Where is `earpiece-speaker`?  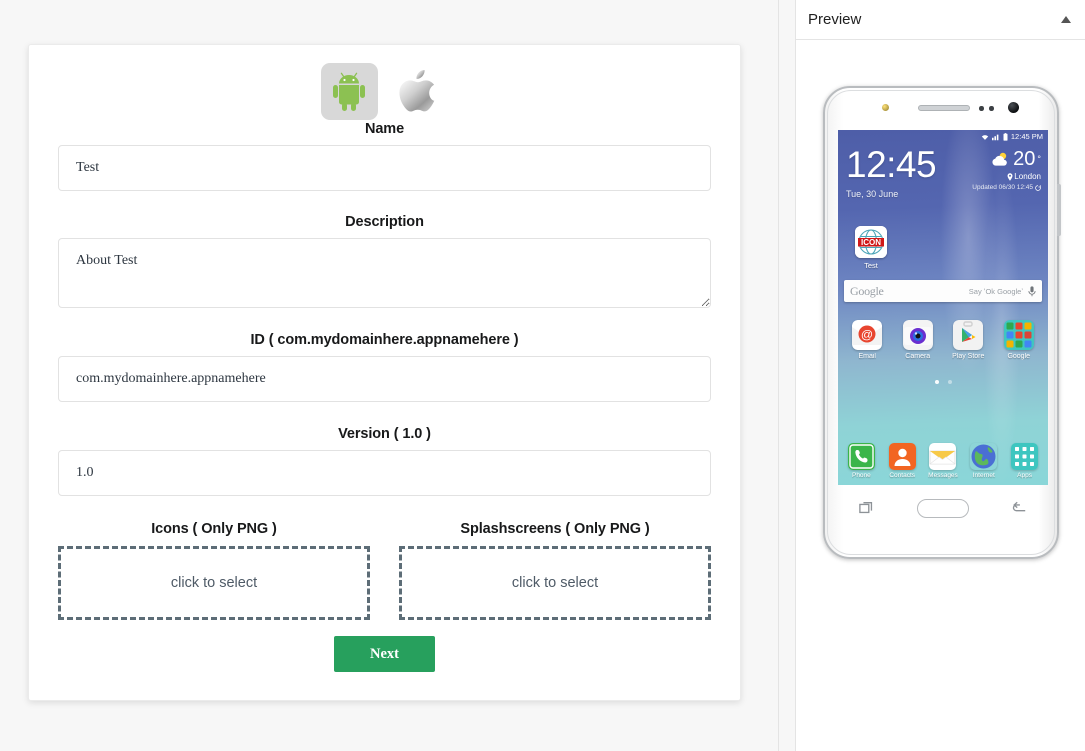
earpiece-speaker is located at coordinates (944, 108).